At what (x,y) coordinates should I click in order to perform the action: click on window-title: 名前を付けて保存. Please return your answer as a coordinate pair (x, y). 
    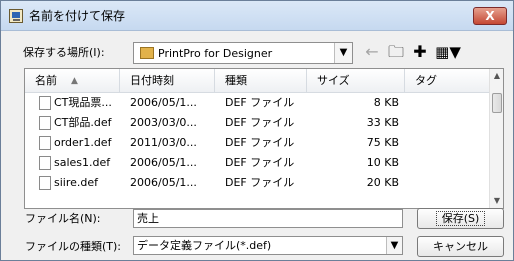
    Looking at the image, I should click on (77, 16).